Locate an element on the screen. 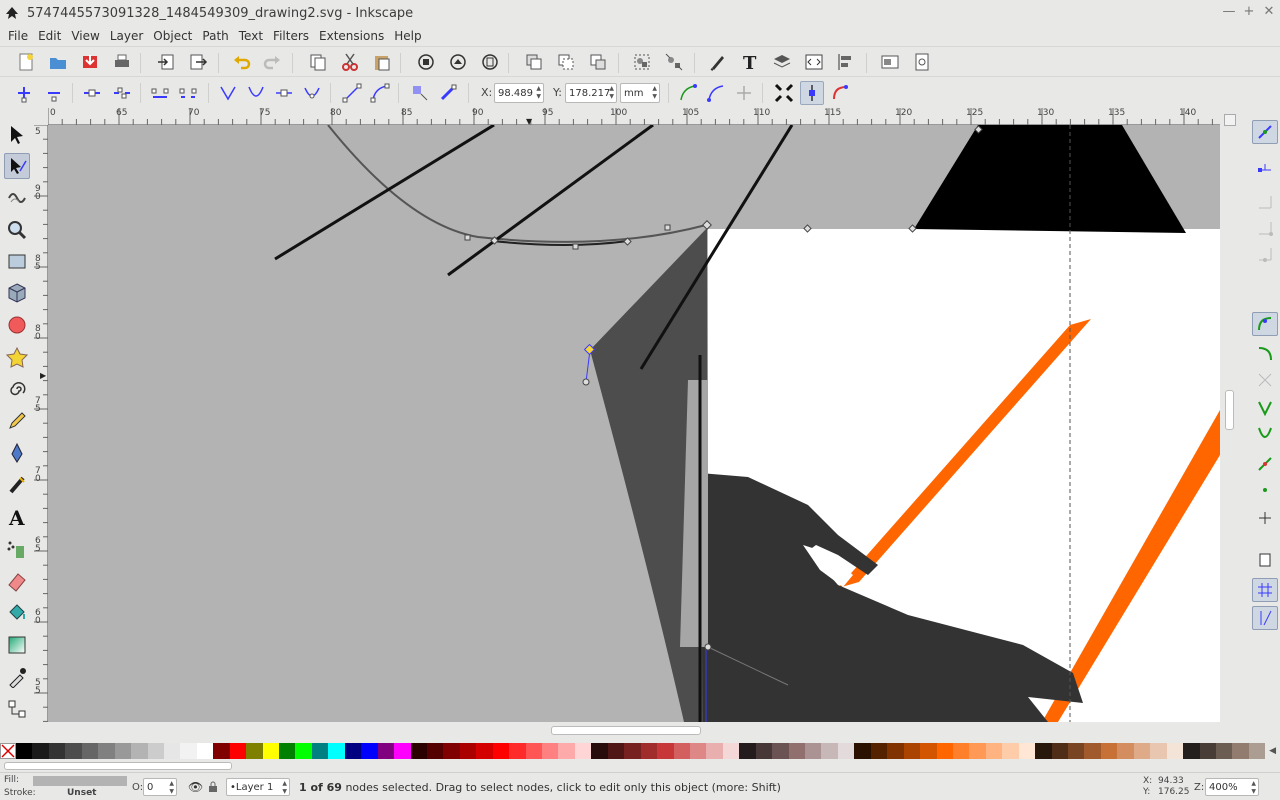  duplicate-icon is located at coordinates (534, 62).